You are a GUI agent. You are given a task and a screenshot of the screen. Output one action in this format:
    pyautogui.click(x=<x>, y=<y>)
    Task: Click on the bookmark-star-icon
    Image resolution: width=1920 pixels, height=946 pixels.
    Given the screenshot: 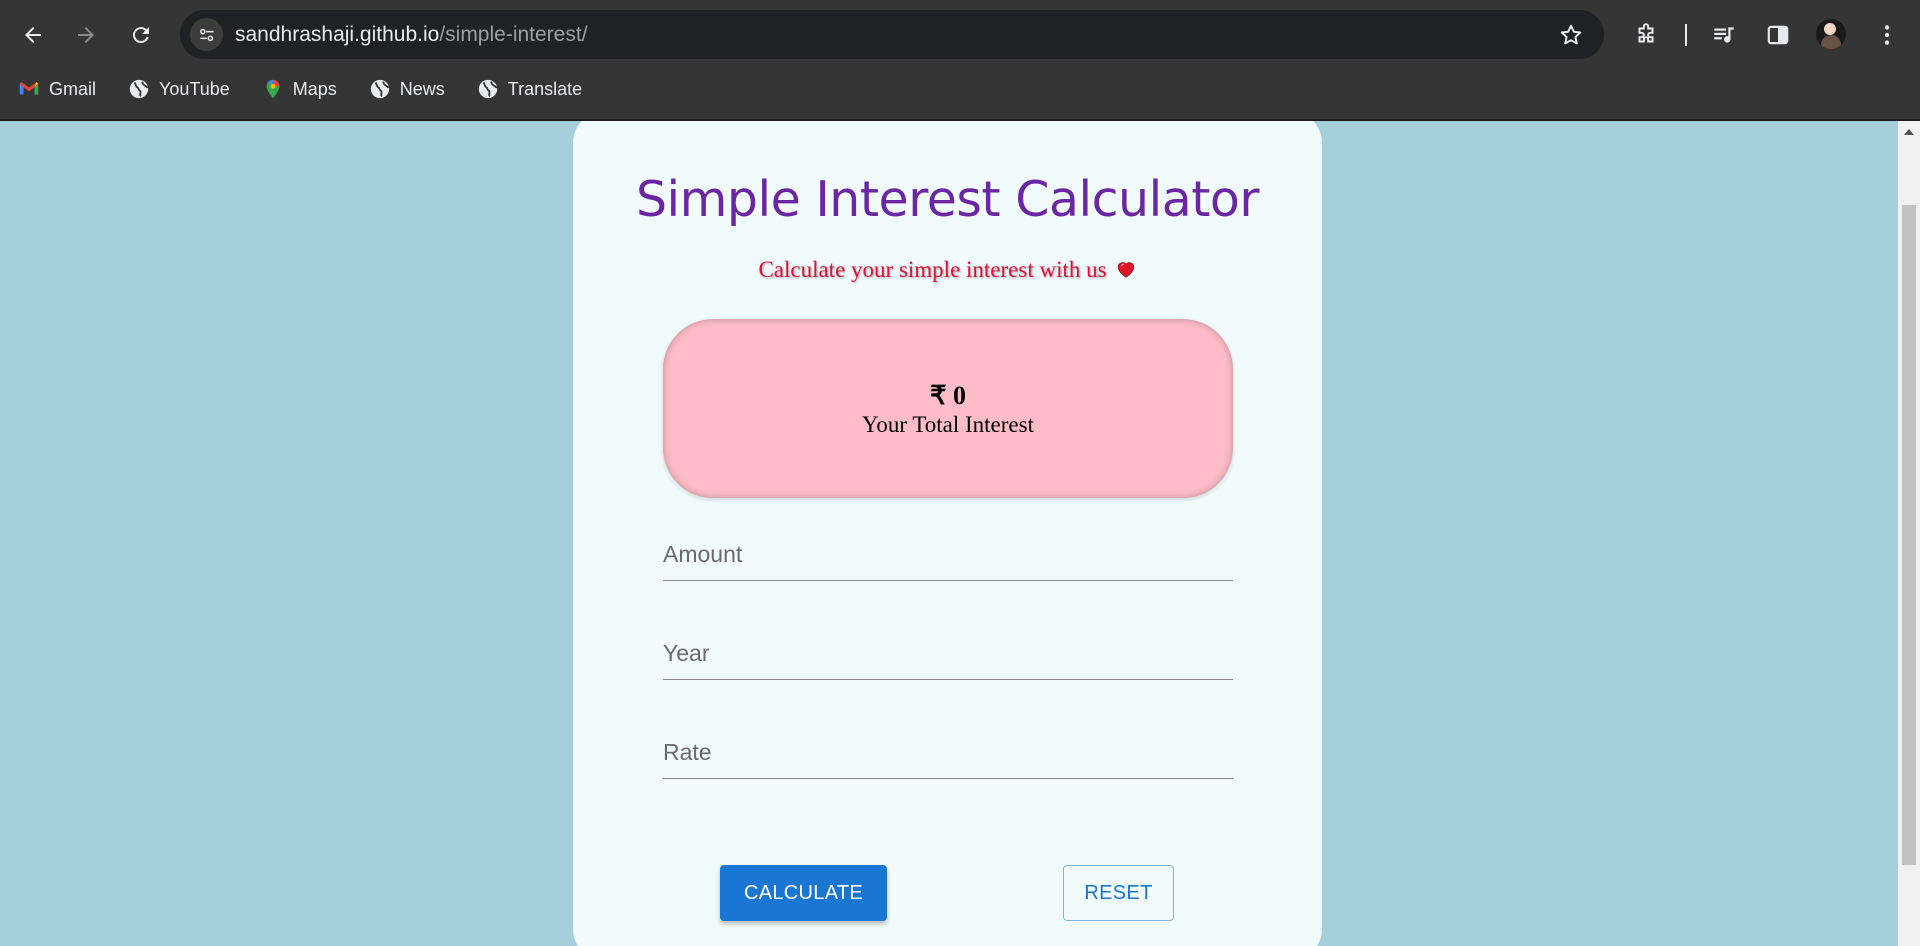 What is the action you would take?
    pyautogui.click(x=1571, y=35)
    